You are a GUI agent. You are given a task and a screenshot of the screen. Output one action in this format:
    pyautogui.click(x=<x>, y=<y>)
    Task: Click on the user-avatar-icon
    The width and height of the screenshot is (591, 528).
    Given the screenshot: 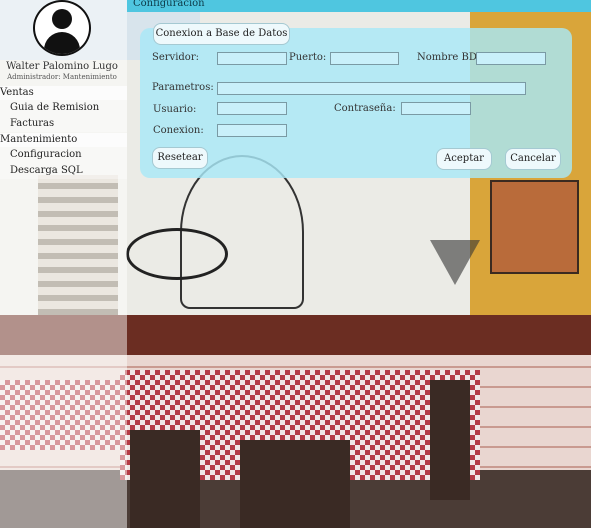 What is the action you would take?
    pyautogui.click(x=62, y=28)
    